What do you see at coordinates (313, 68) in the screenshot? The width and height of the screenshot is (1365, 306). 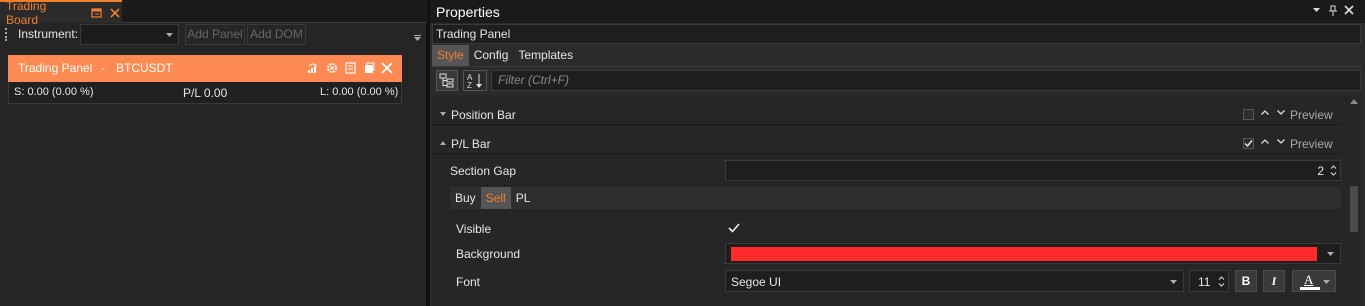 I see `signal-icon` at bounding box center [313, 68].